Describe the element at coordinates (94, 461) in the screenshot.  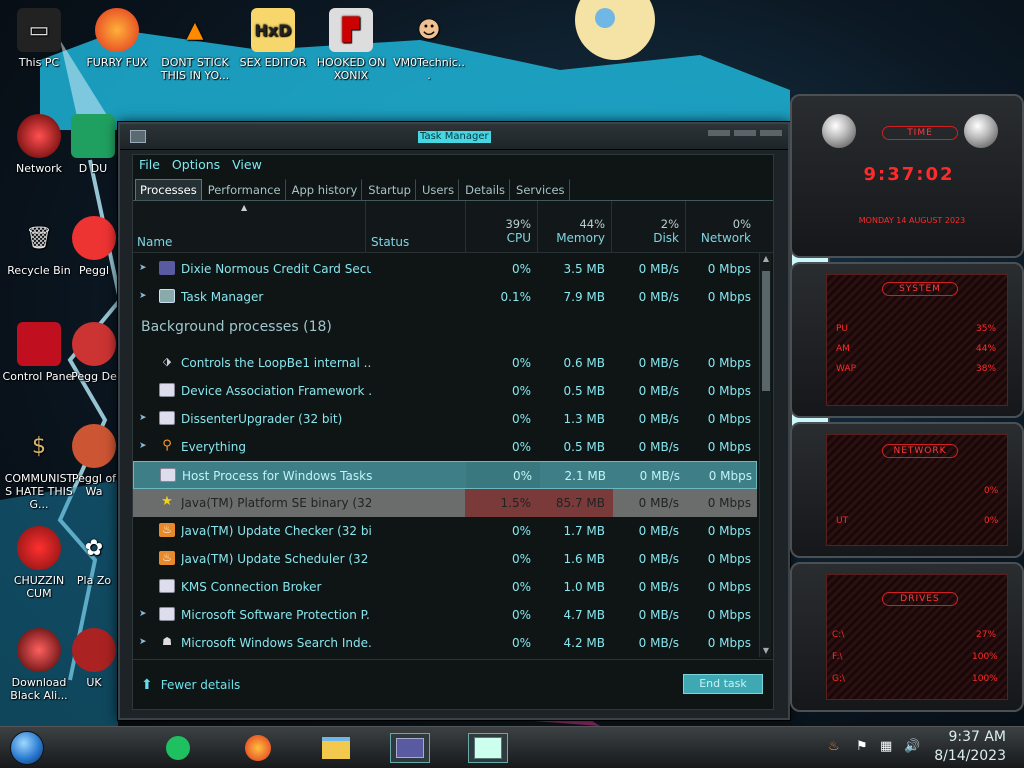
I see `desktop-icon-peggle-wars: Peggl of Wa` at that location.